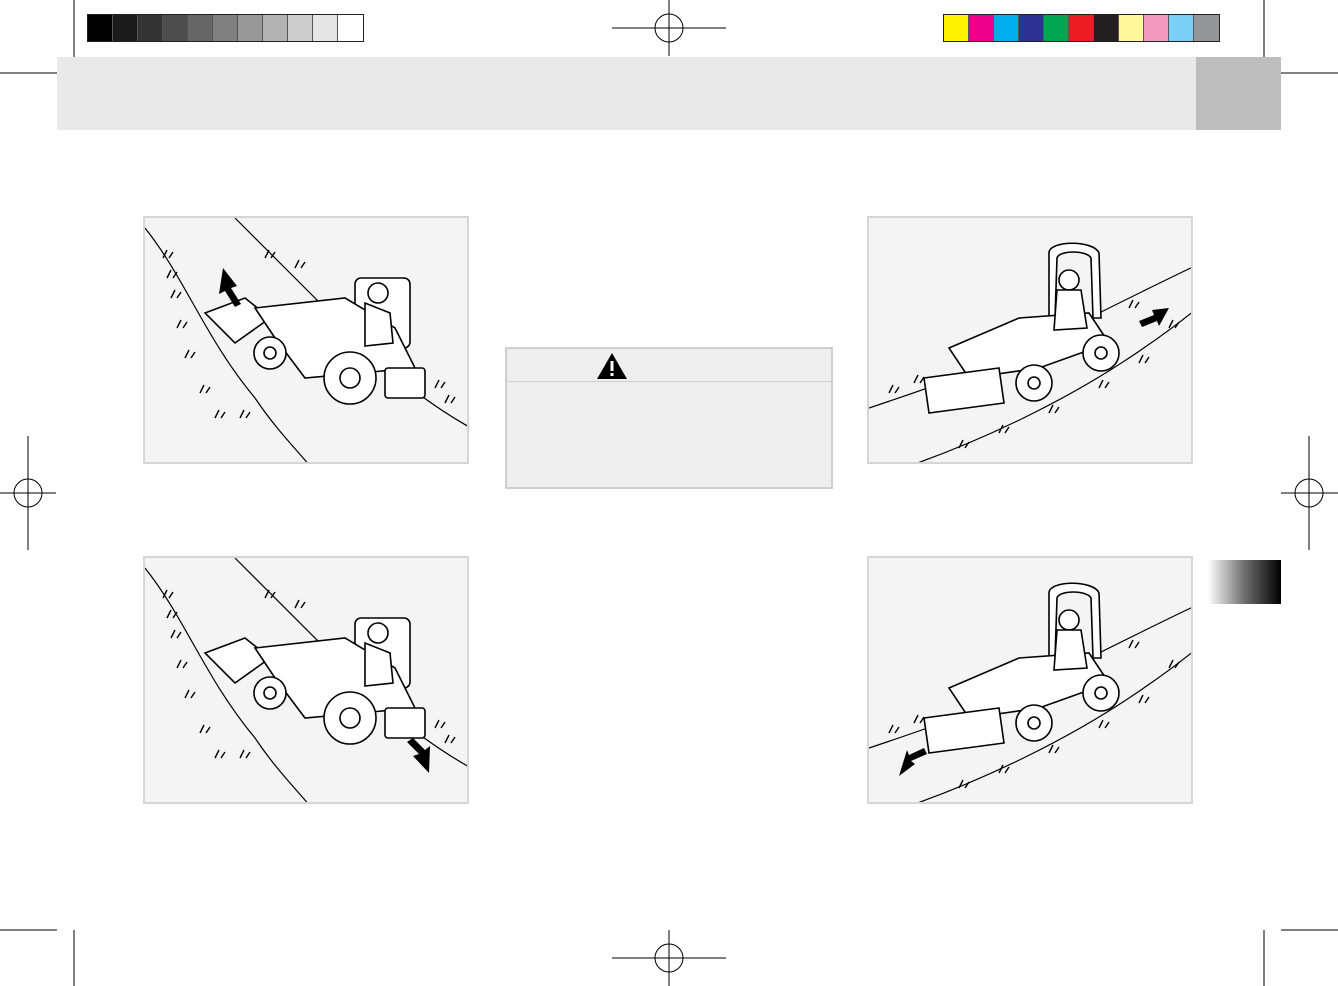 The height and width of the screenshot is (986, 1338). I want to click on warning-triangle-icon, so click(612, 366).